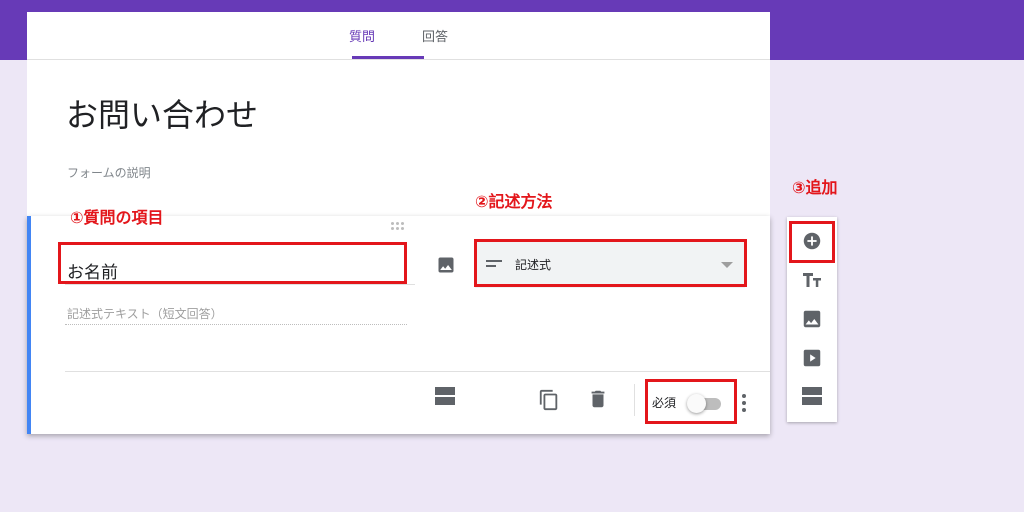  I want to click on add-video-icon, so click(812, 358).